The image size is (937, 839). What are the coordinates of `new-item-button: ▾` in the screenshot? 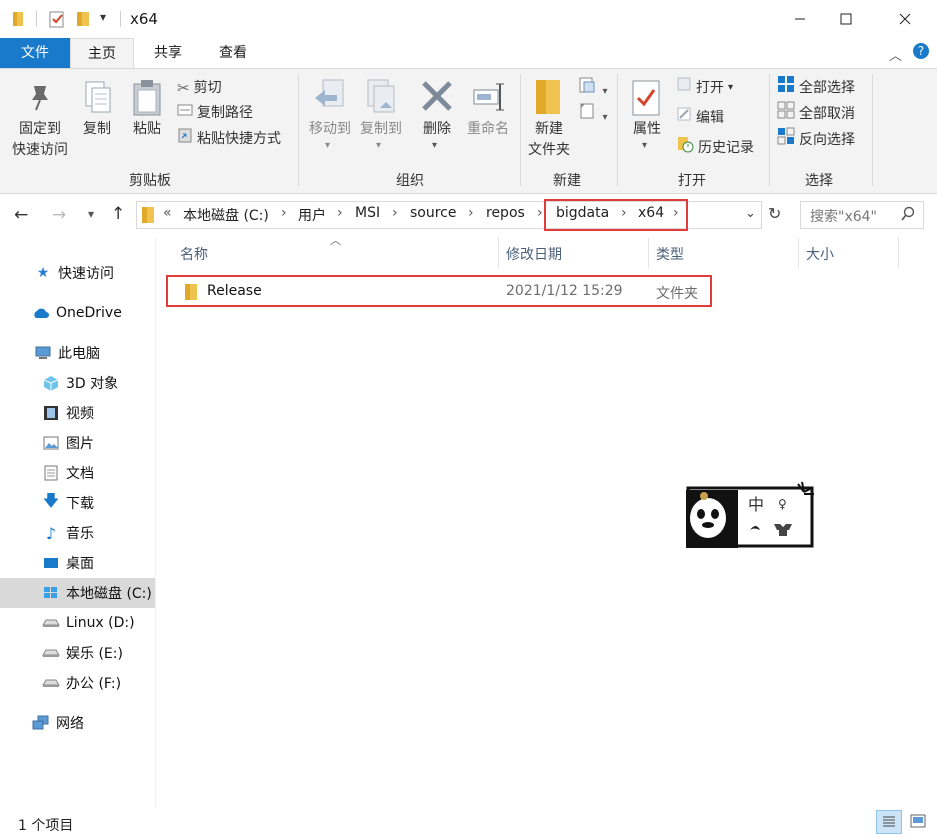 It's located at (595, 87).